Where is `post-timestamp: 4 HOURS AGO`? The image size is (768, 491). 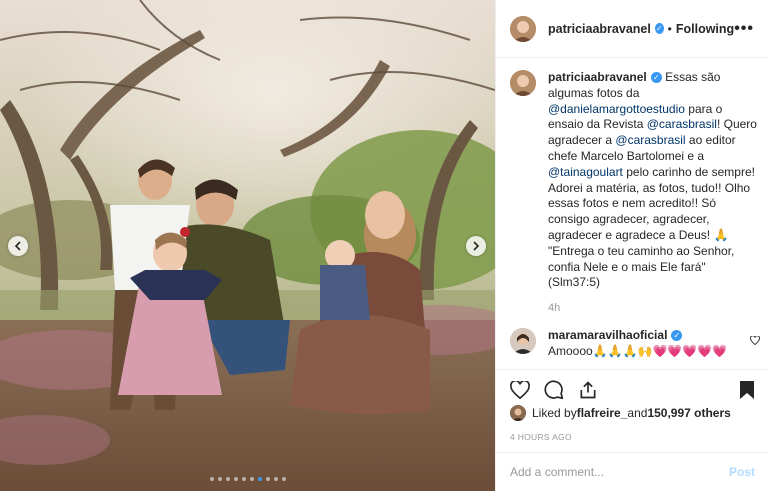 post-timestamp: 4 HOURS AGO is located at coordinates (541, 437).